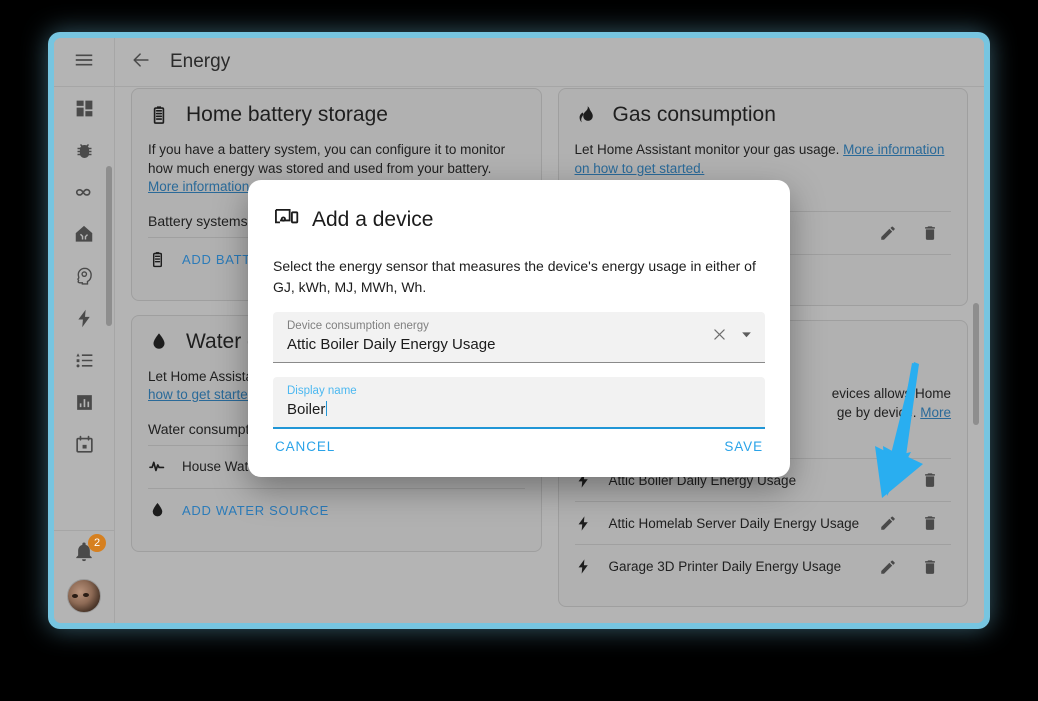 The height and width of the screenshot is (701, 1038). What do you see at coordinates (519, 220) in the screenshot?
I see `dialog-header: Add a device` at bounding box center [519, 220].